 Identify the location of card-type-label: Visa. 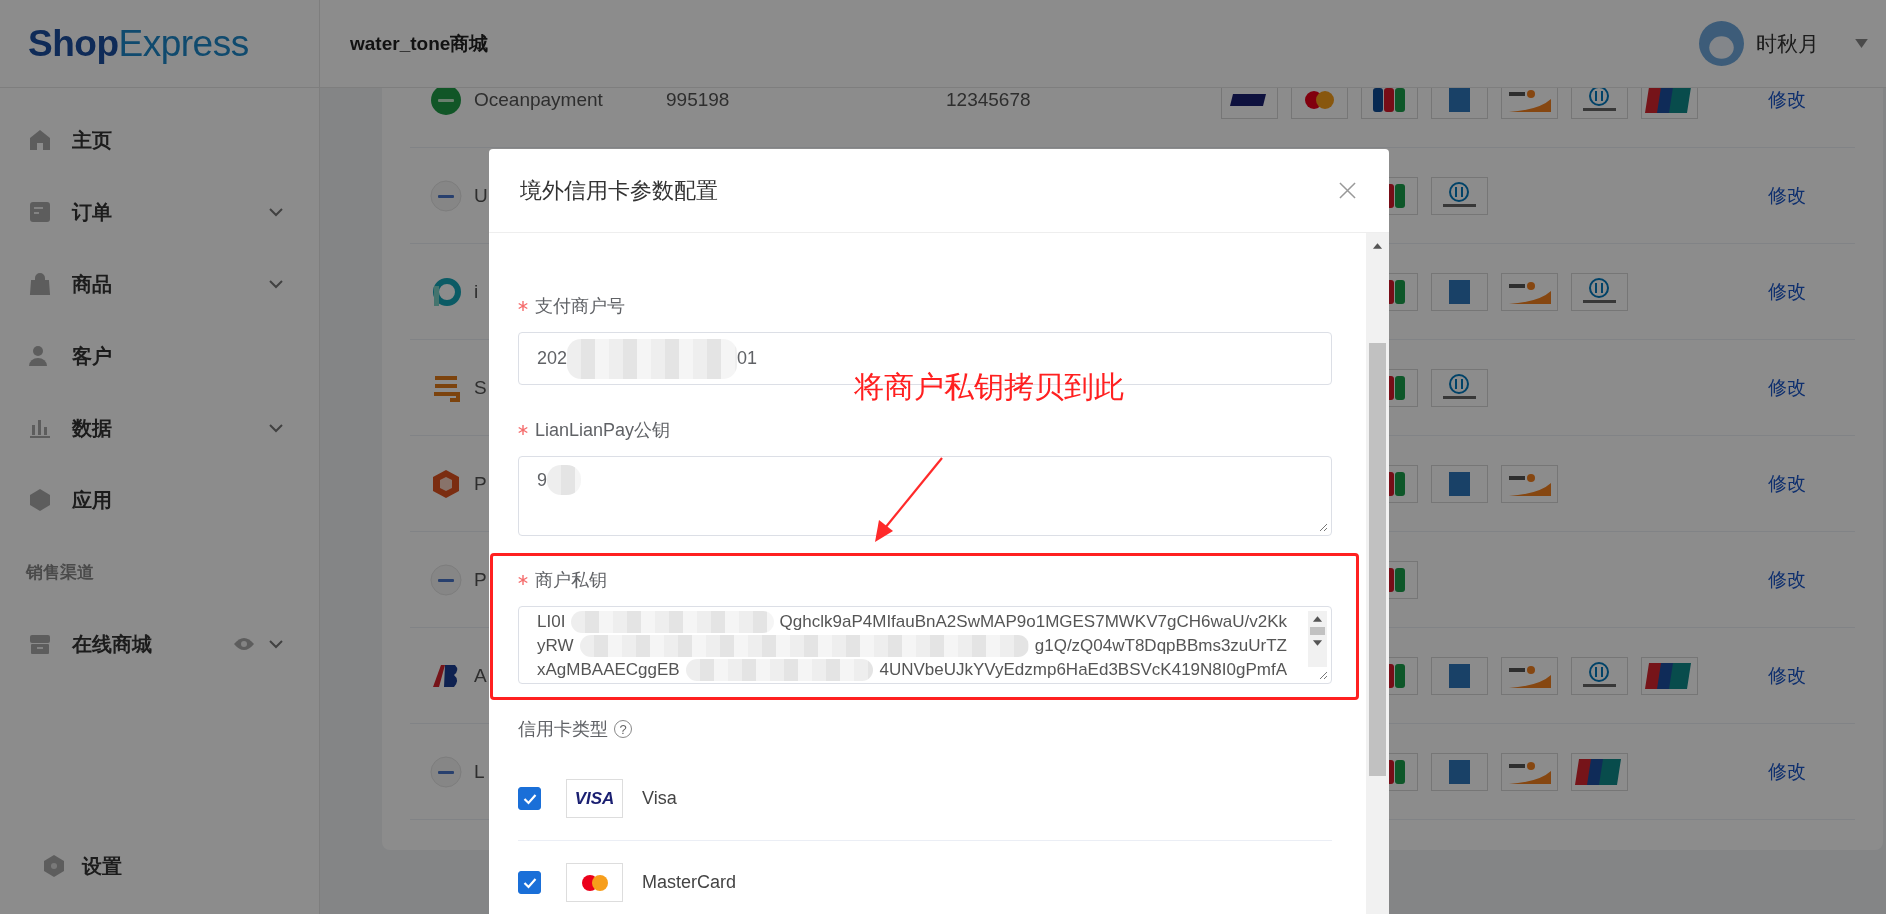
(659, 798).